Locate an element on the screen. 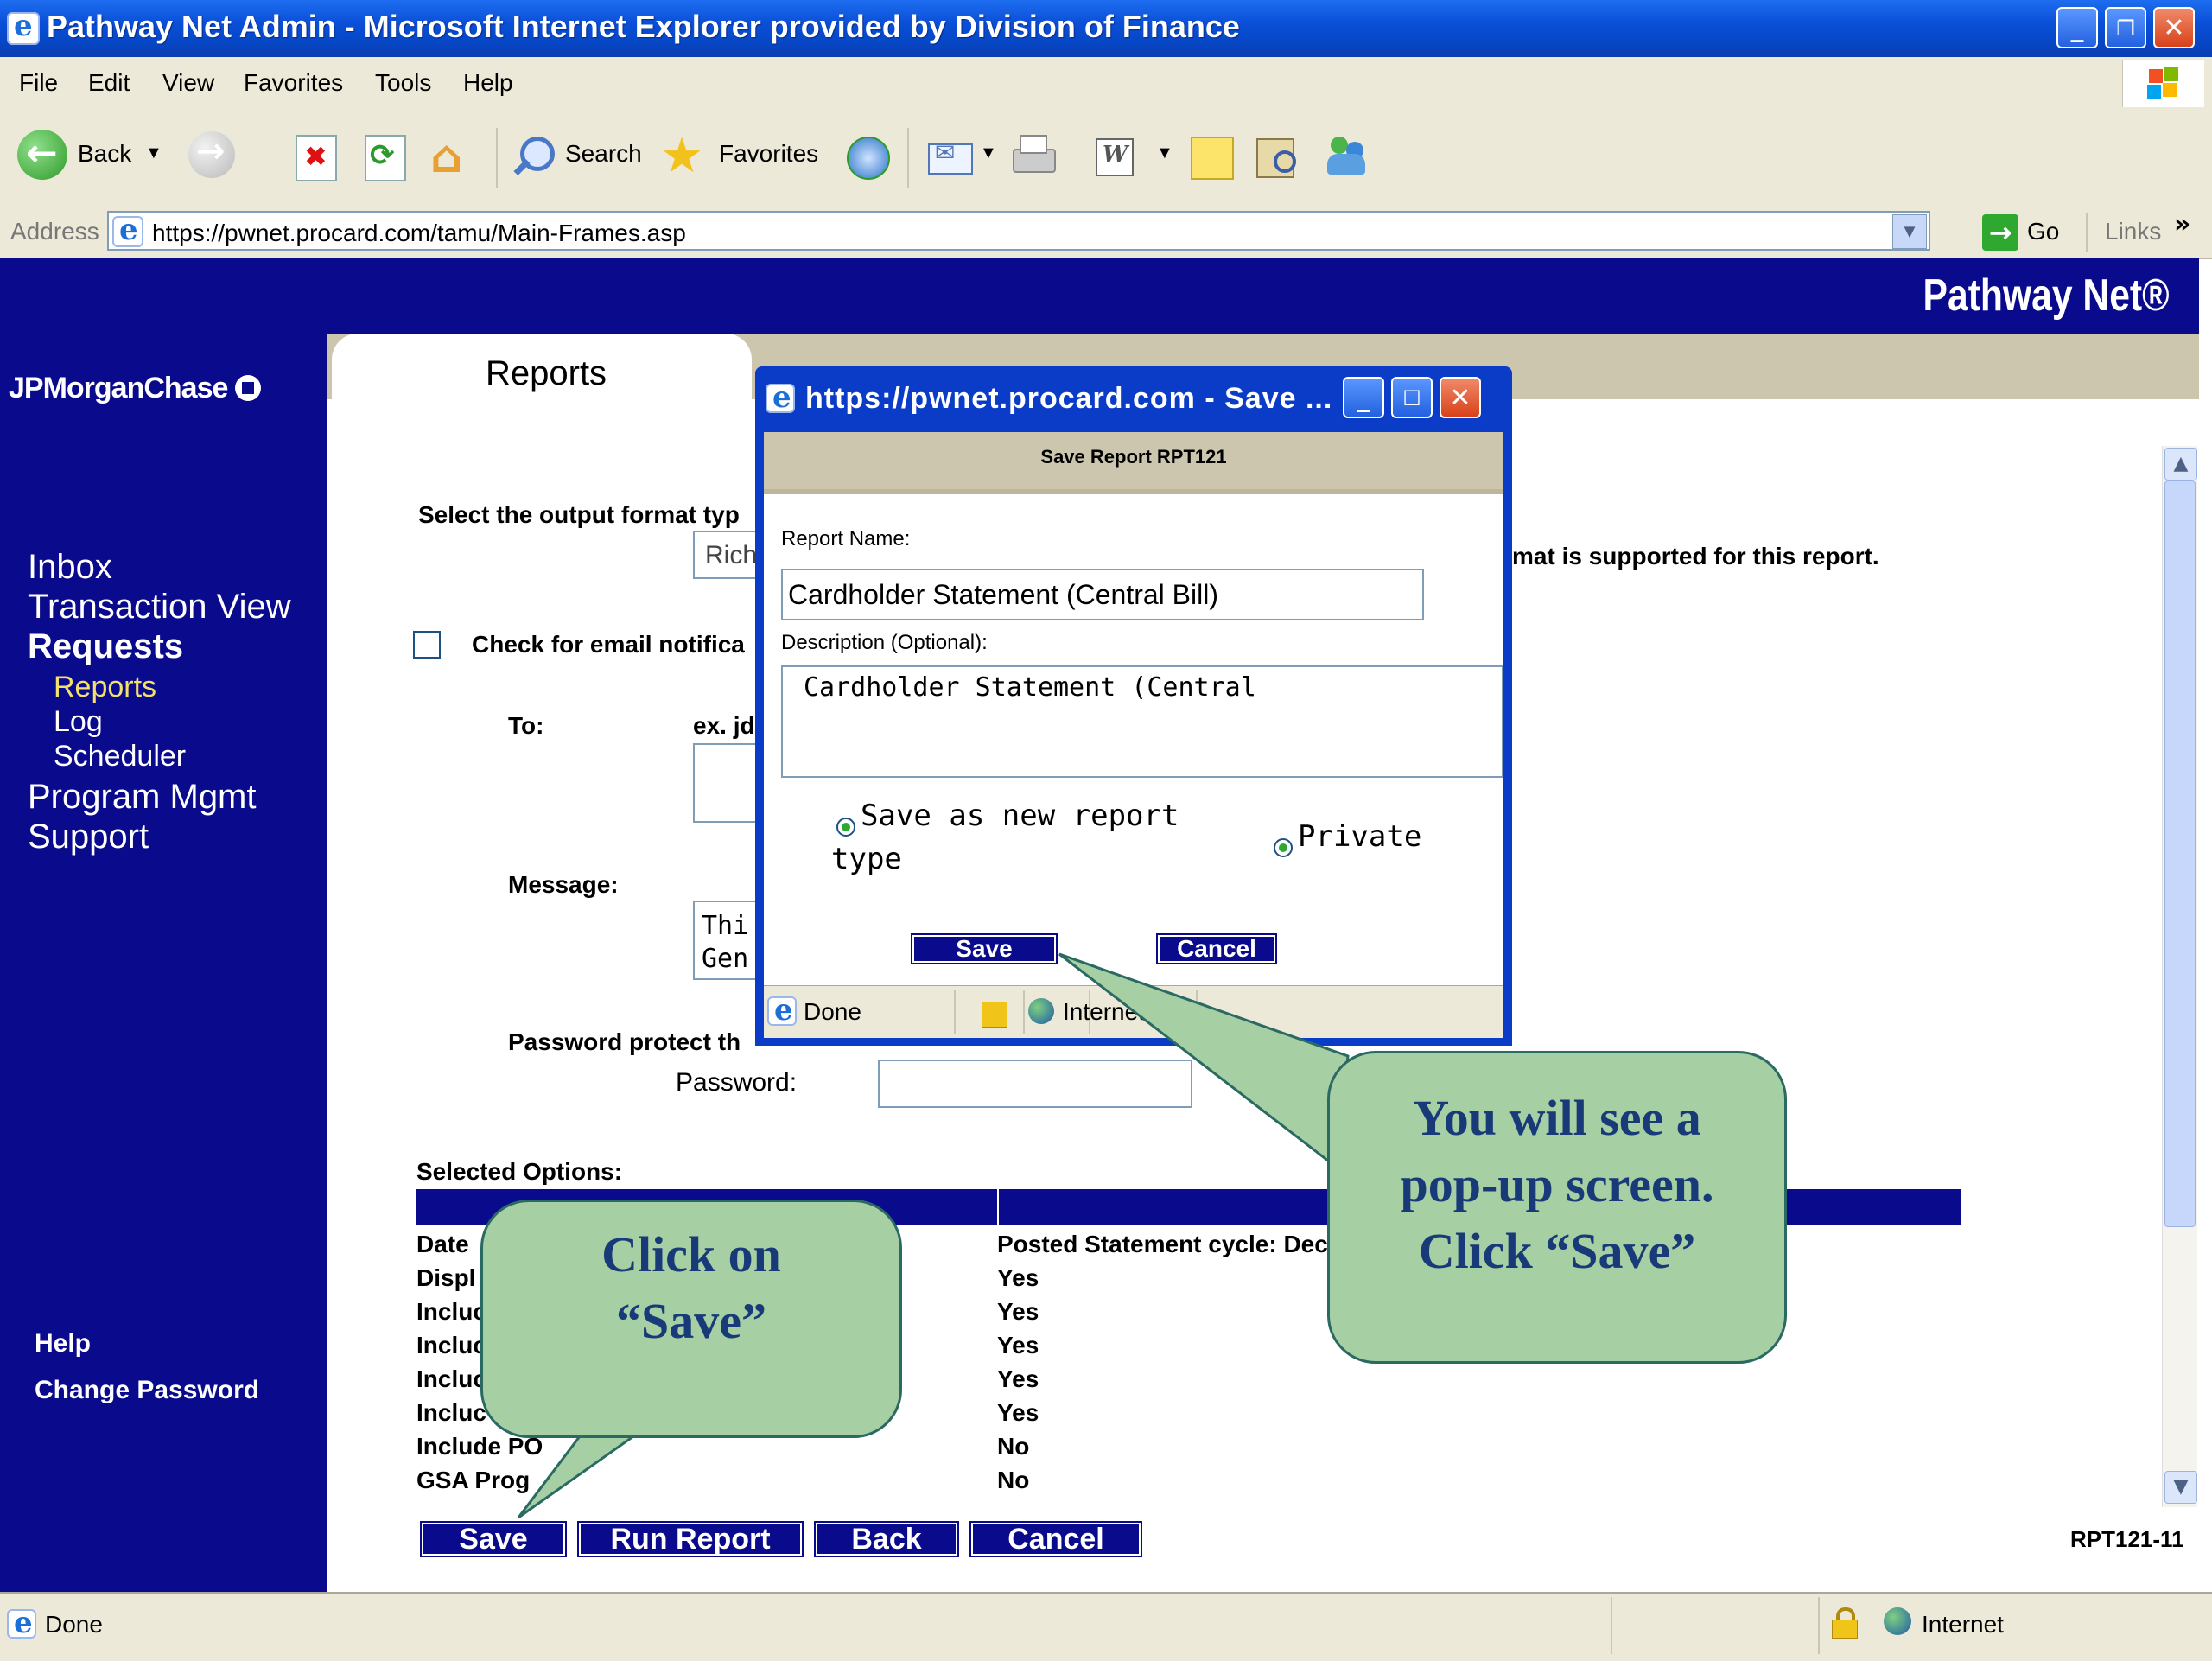  callout-line: Click “Save” is located at coordinates (1557, 1251).